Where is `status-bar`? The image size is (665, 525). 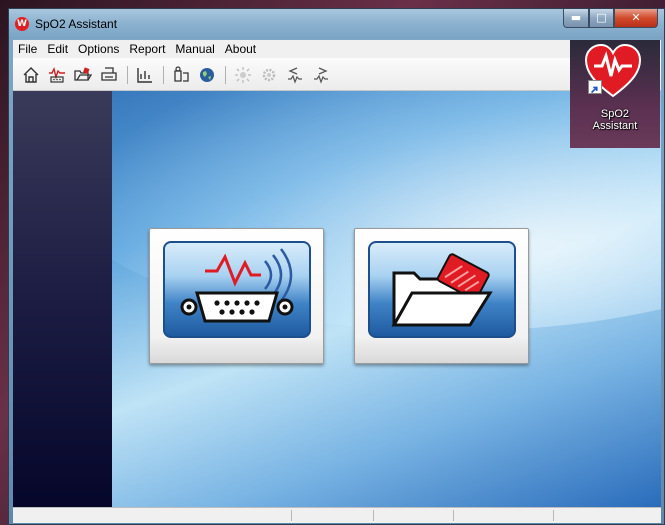 status-bar is located at coordinates (337, 515).